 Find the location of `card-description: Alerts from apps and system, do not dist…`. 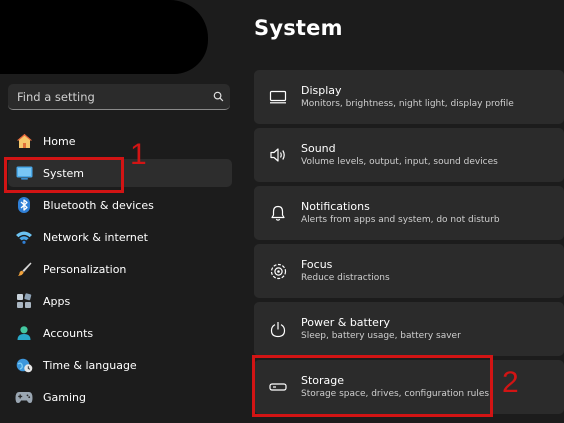

card-description: Alerts from apps and system, do not dist… is located at coordinates (400, 219).